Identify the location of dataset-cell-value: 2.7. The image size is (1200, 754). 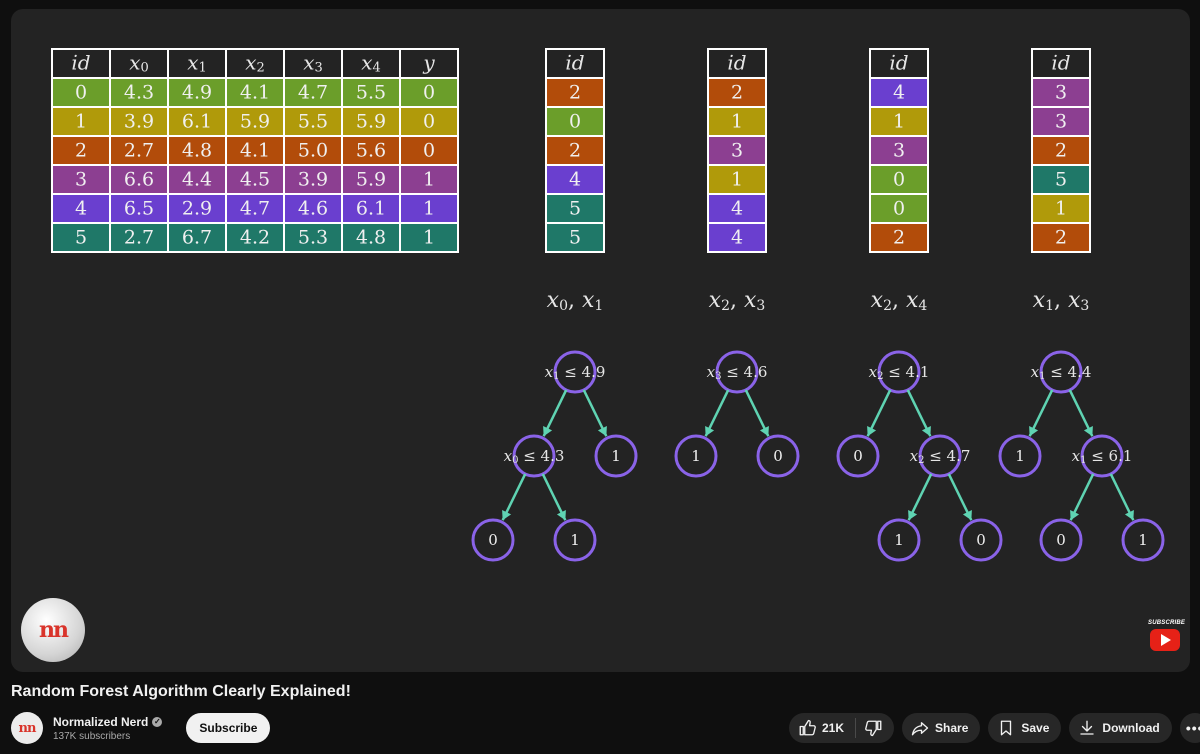
(139, 151).